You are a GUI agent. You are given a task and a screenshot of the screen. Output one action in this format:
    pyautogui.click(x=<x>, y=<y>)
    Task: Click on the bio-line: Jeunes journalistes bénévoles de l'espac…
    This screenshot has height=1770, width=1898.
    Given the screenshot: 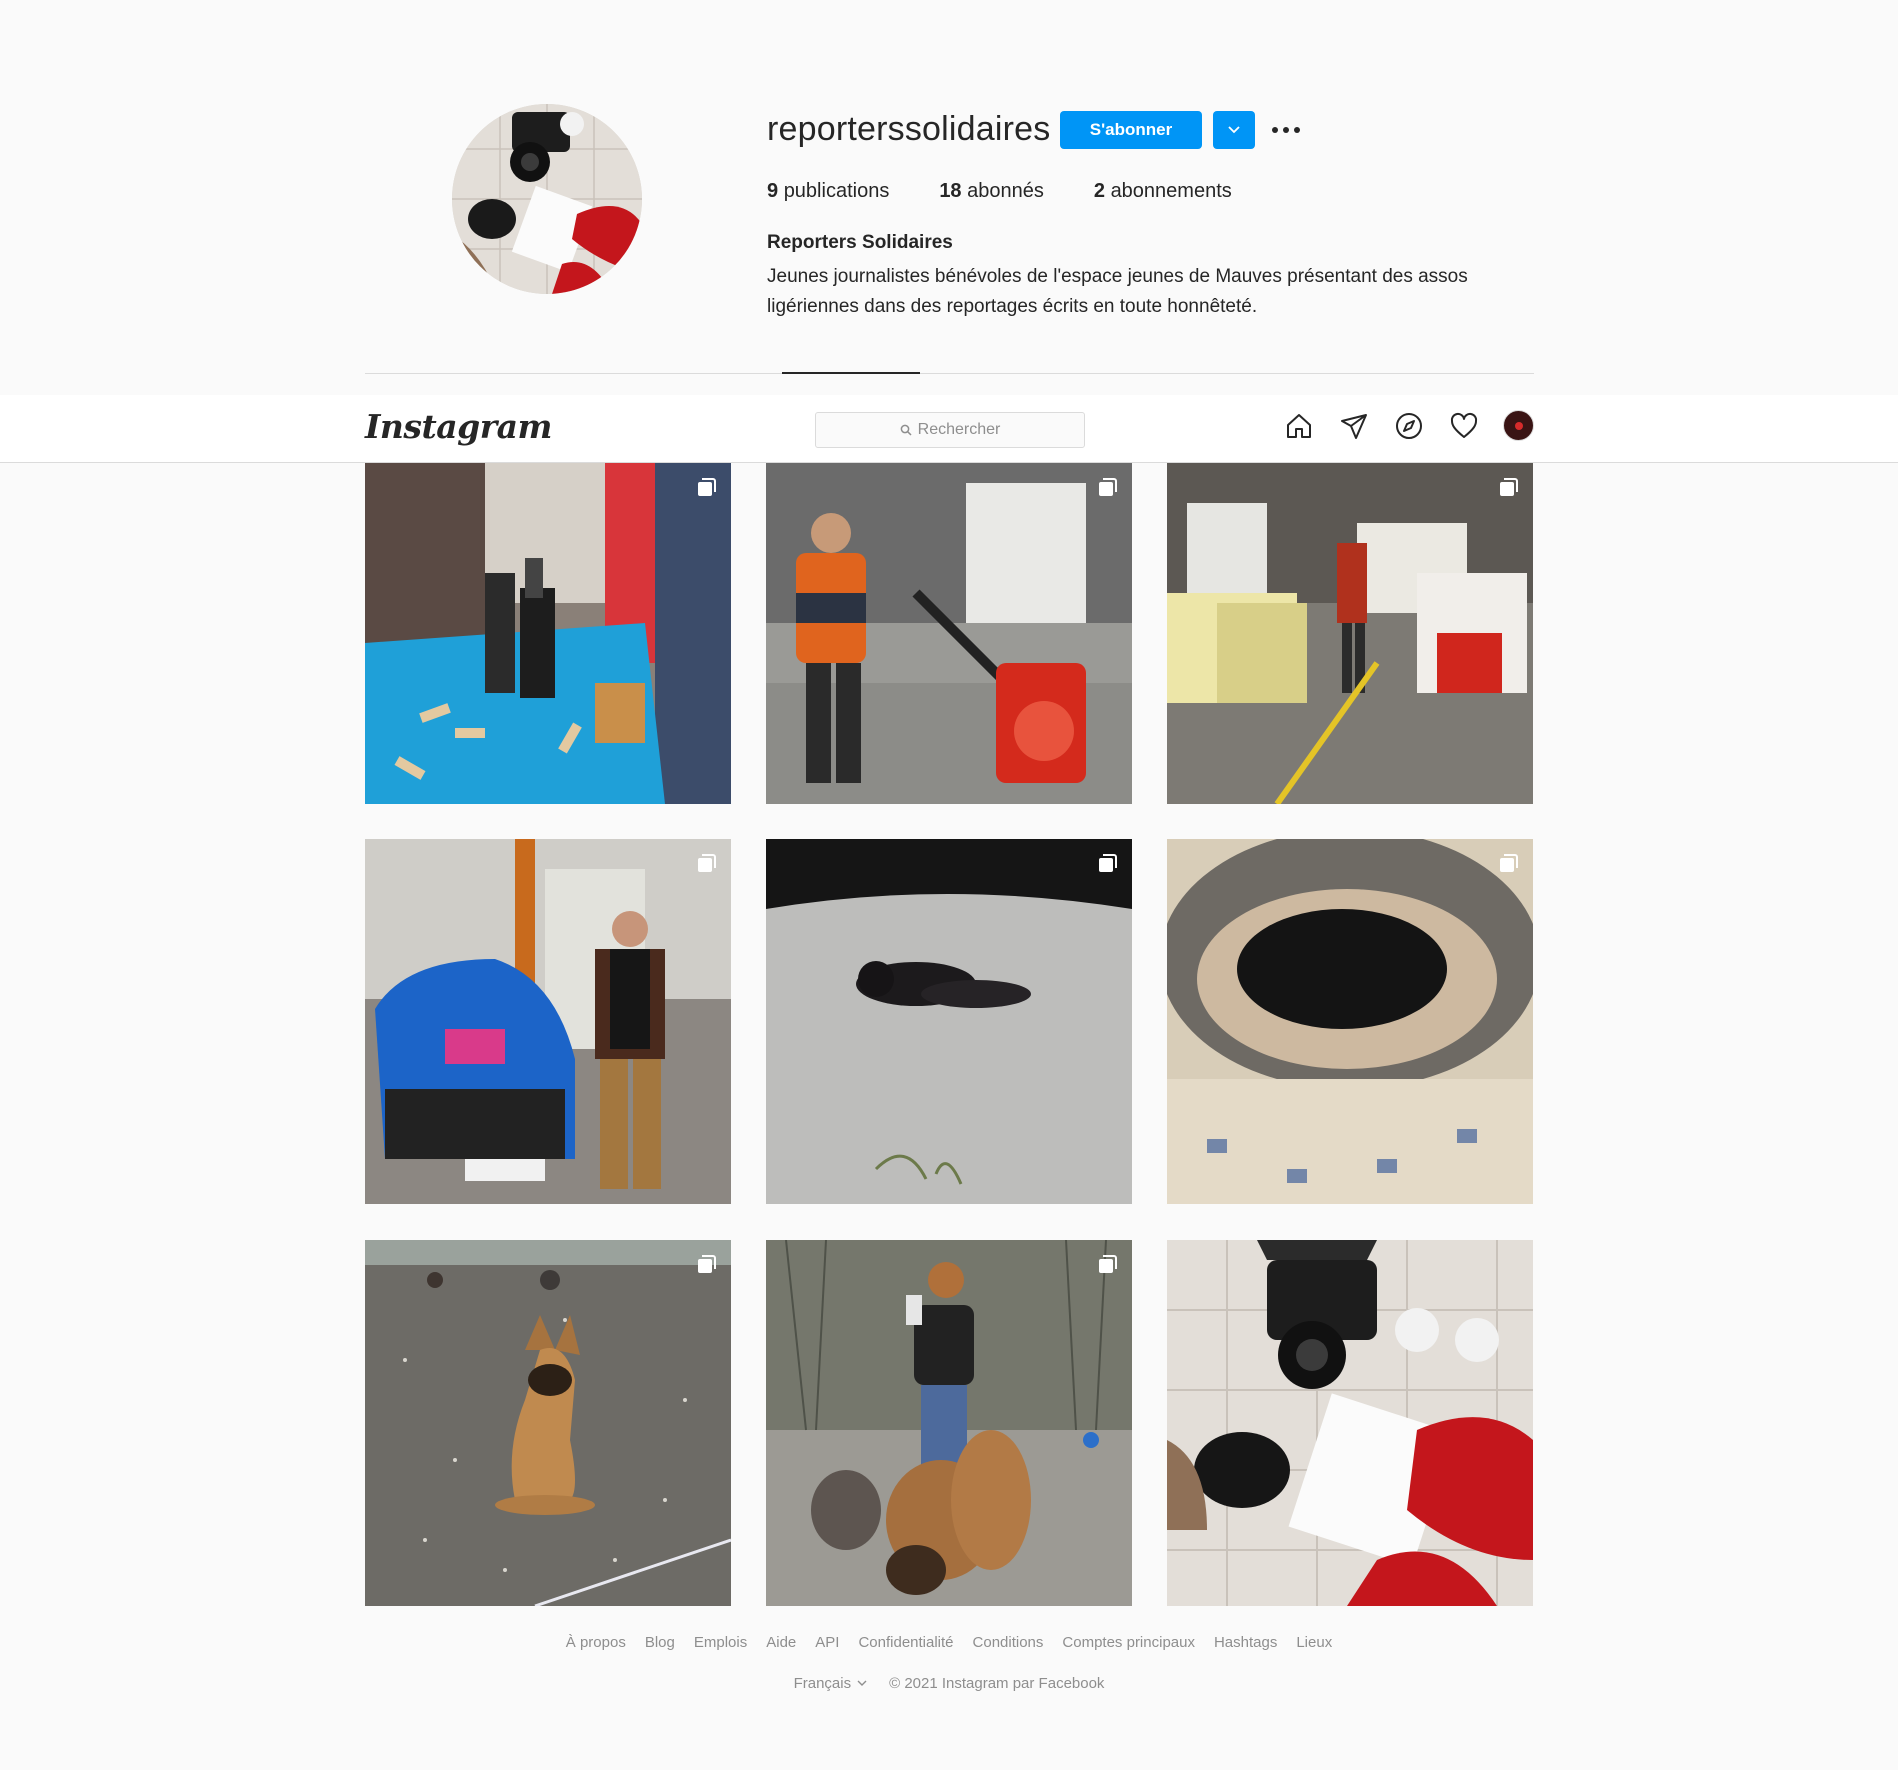 What is the action you would take?
    pyautogui.click(x=1117, y=276)
    